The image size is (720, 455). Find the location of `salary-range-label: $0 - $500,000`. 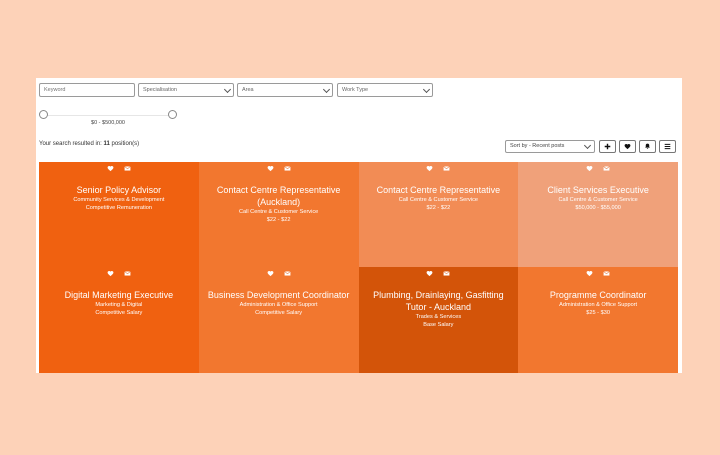

salary-range-label: $0 - $500,000 is located at coordinates (108, 123).